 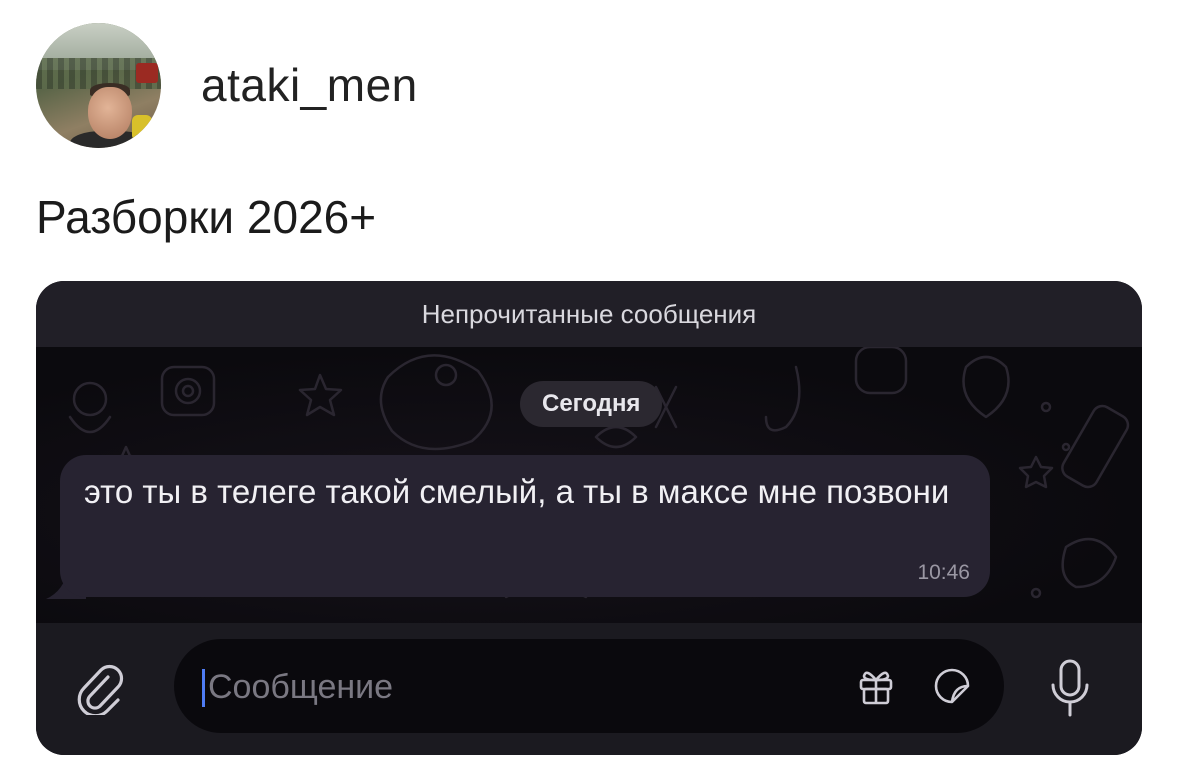 What do you see at coordinates (203, 688) in the screenshot?
I see `text-caret` at bounding box center [203, 688].